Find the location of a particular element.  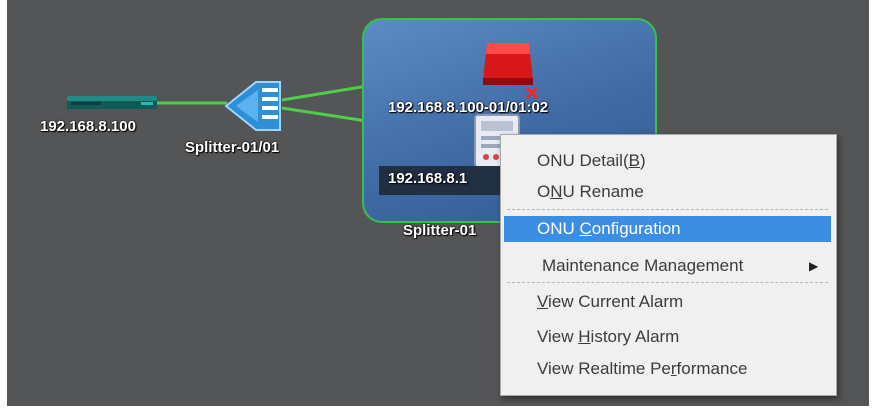

menu-item-onu-configuration: ONU Configuration is located at coordinates (667, 229).